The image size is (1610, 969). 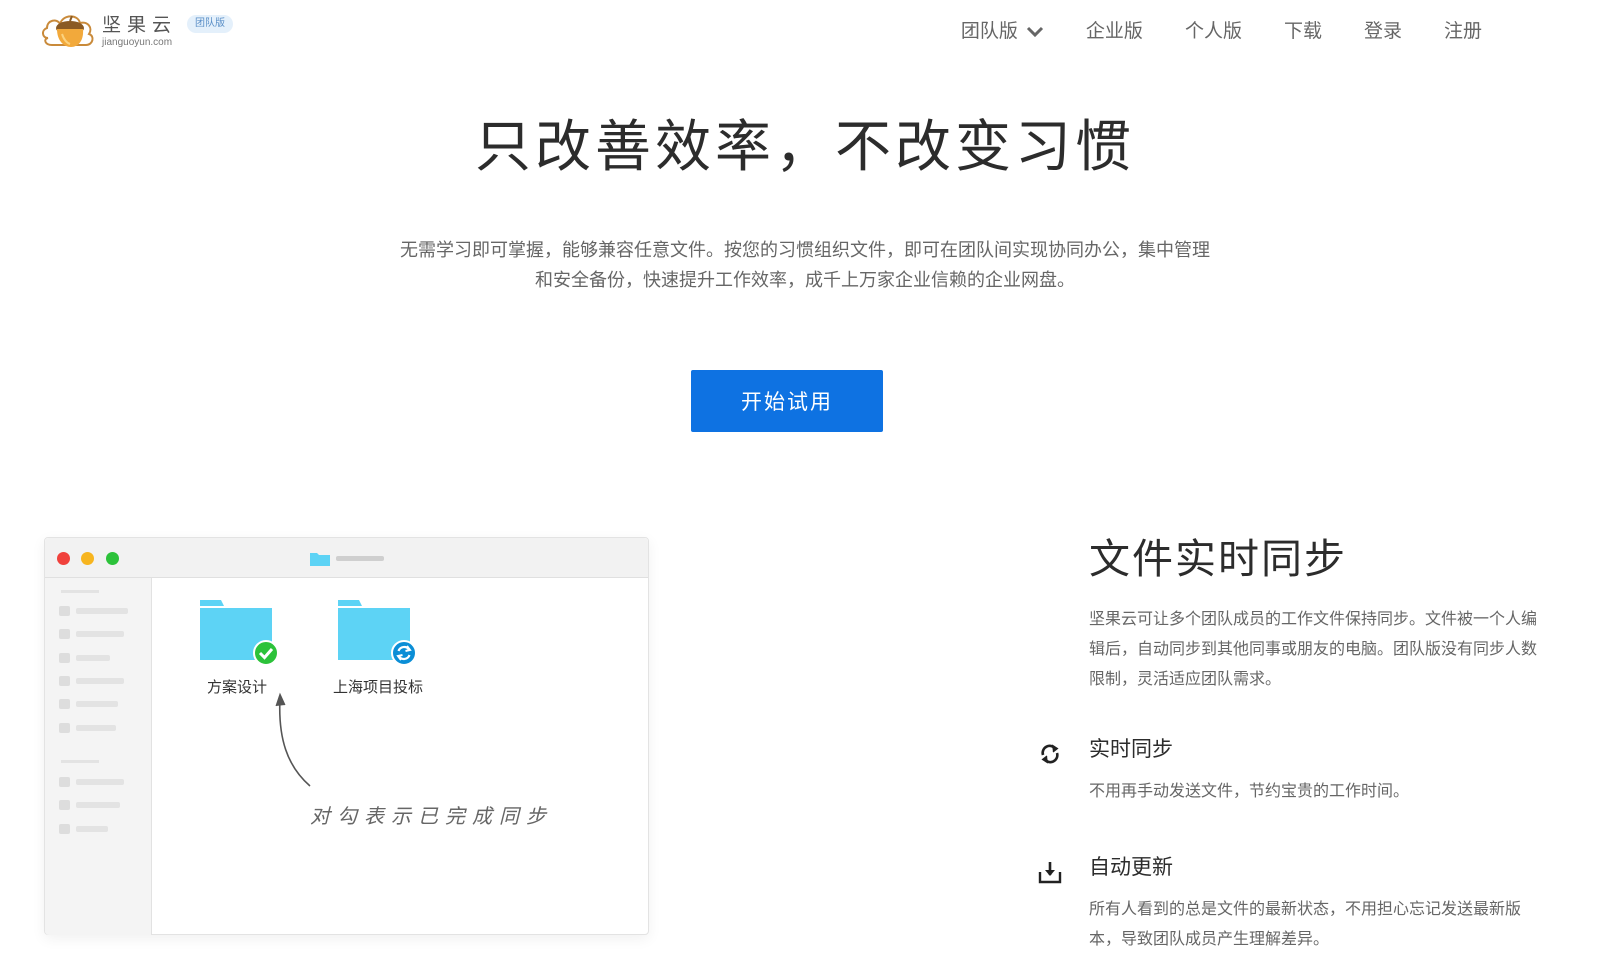 I want to click on sync-icon, so click(x=1050, y=754).